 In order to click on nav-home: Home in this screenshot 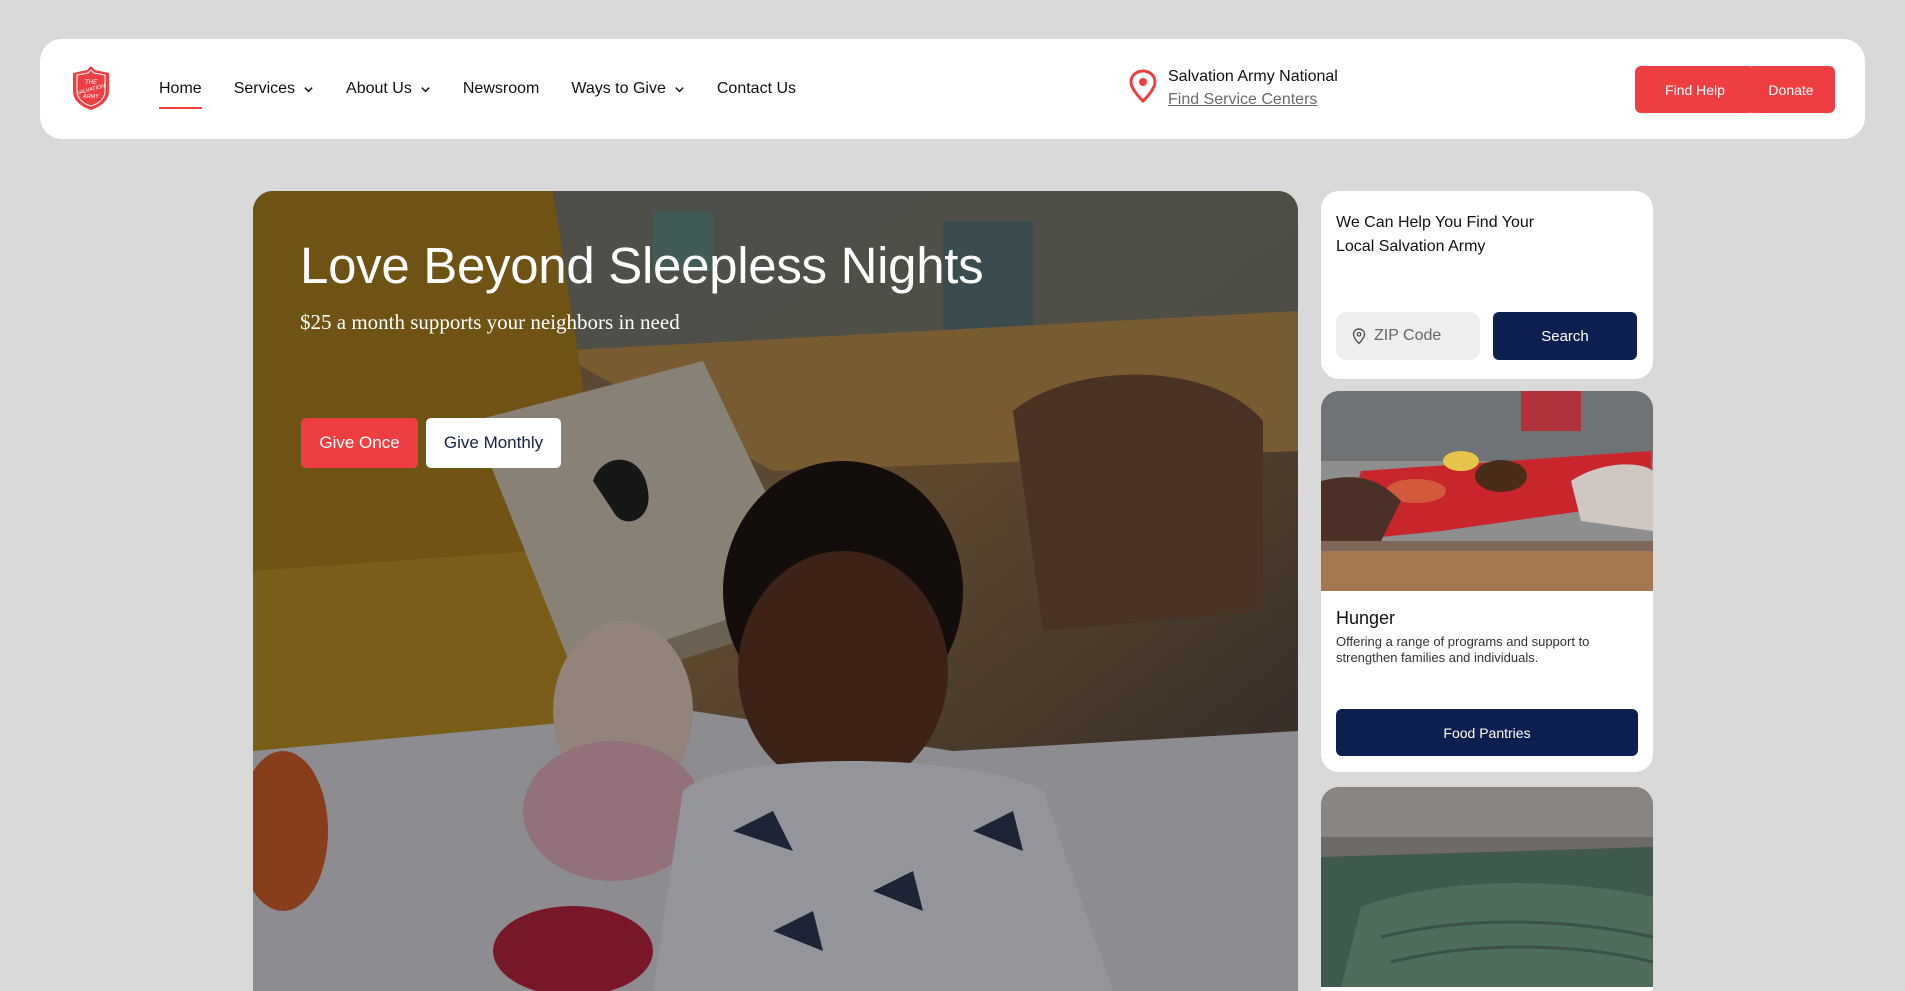, I will do `click(180, 89)`.